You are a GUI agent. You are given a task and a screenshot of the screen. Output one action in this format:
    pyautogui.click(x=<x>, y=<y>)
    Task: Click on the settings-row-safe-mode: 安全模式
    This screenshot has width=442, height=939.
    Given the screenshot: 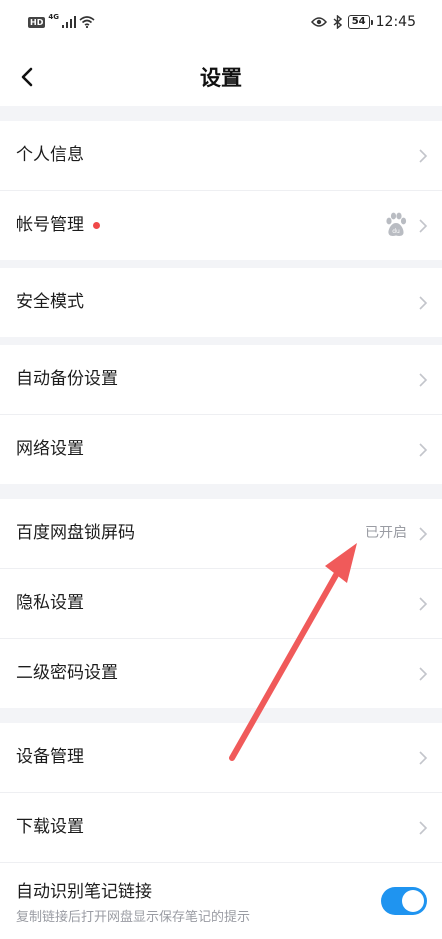 What is the action you would take?
    pyautogui.click(x=221, y=302)
    